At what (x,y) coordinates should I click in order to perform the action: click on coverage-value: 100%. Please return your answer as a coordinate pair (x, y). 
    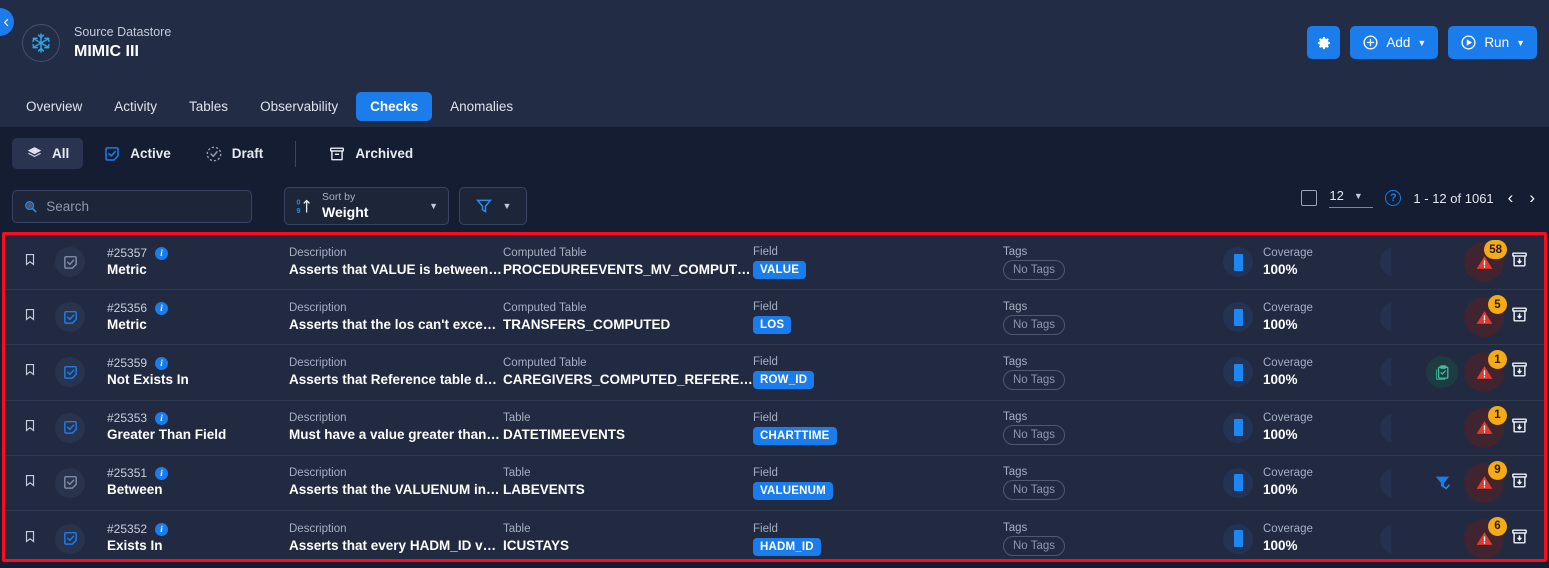
    Looking at the image, I should click on (1280, 269).